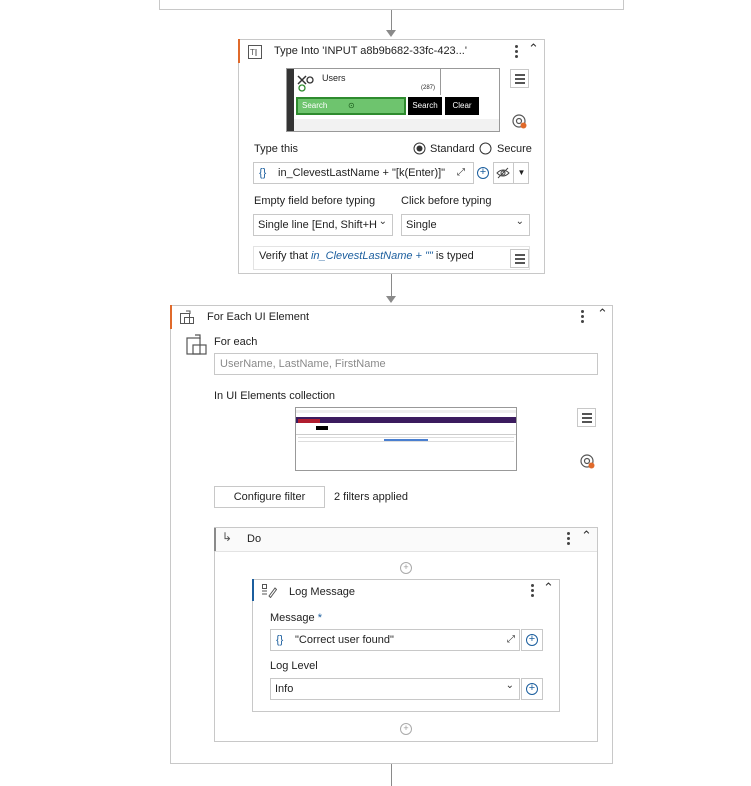 The height and width of the screenshot is (786, 751). What do you see at coordinates (428, 88) in the screenshot?
I see `preview-count: (287)` at bounding box center [428, 88].